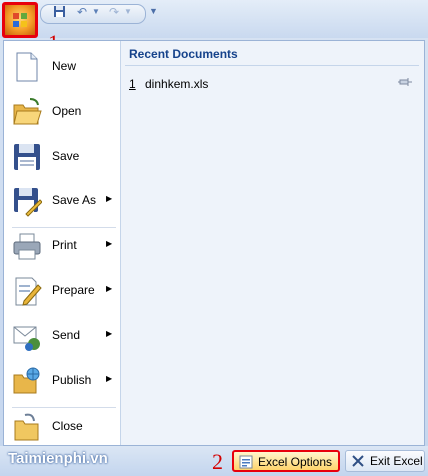 The width and height of the screenshot is (428, 476). I want to click on recent-file-item: 1 dinhkem.xls, so click(274, 84).